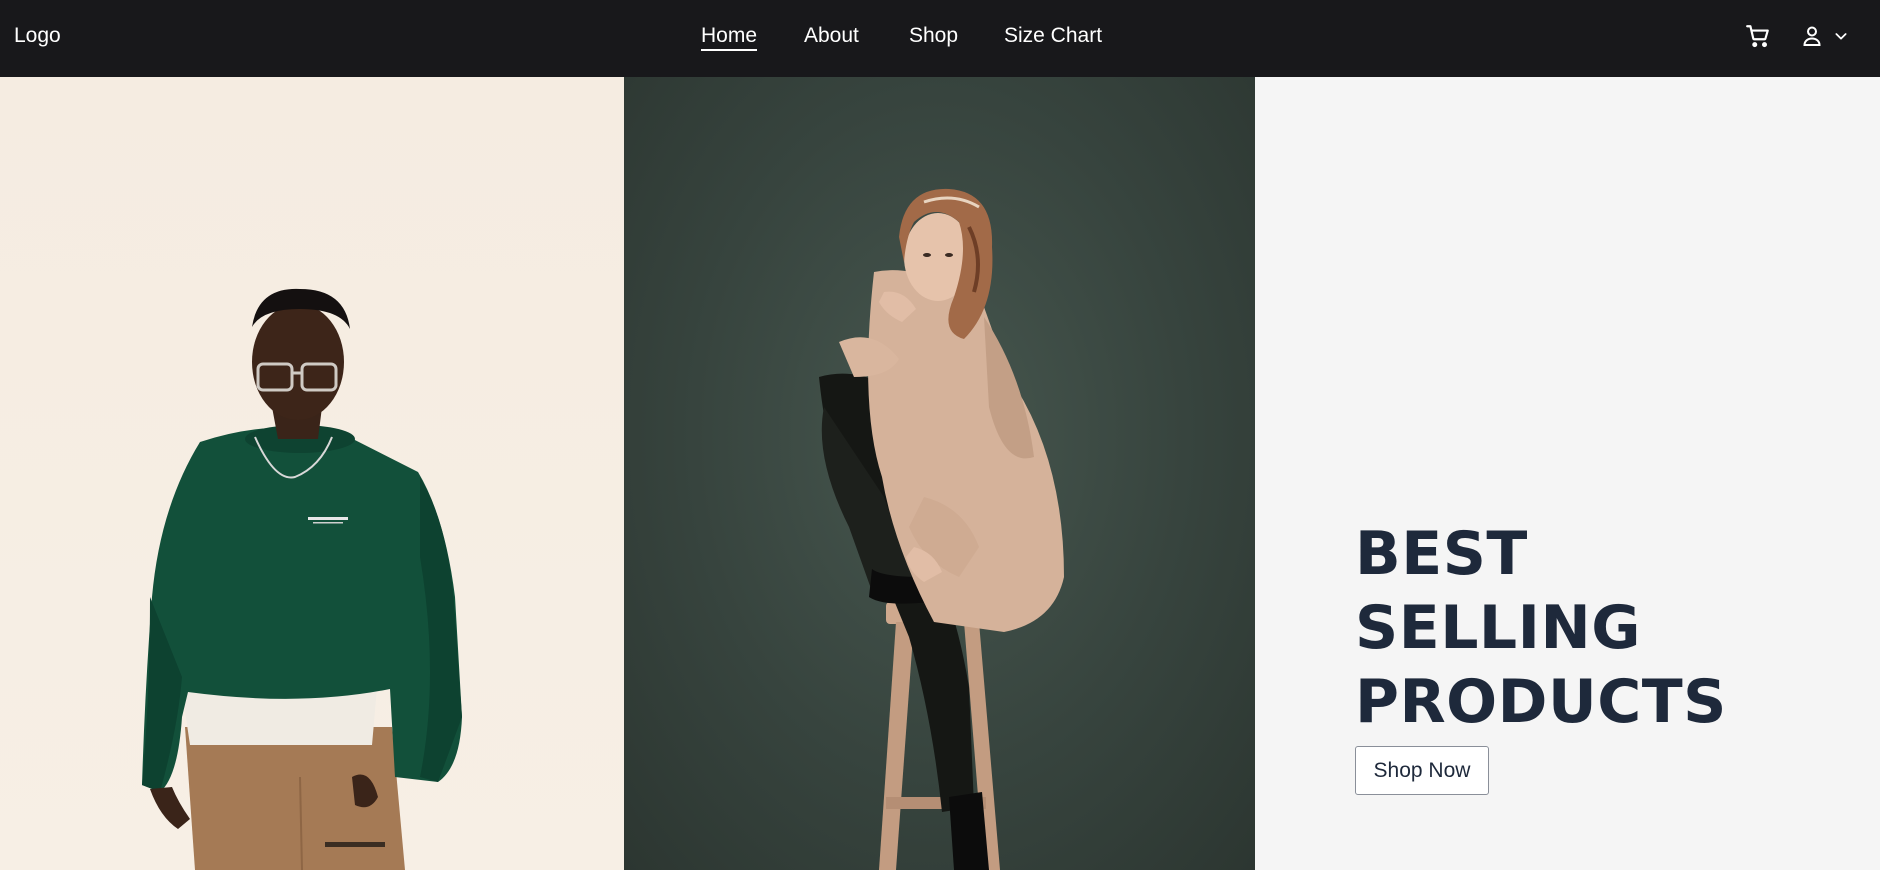 This screenshot has width=1880, height=870. What do you see at coordinates (1422, 770) in the screenshot?
I see `shop-now-button: Shop Now` at bounding box center [1422, 770].